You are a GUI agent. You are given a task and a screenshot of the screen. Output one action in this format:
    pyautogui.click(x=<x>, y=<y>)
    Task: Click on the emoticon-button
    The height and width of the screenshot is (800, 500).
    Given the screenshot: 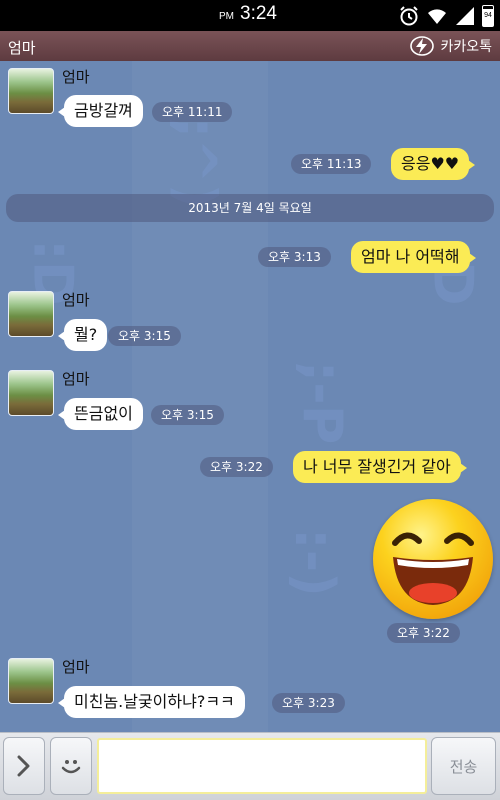 What is the action you would take?
    pyautogui.click(x=71, y=766)
    